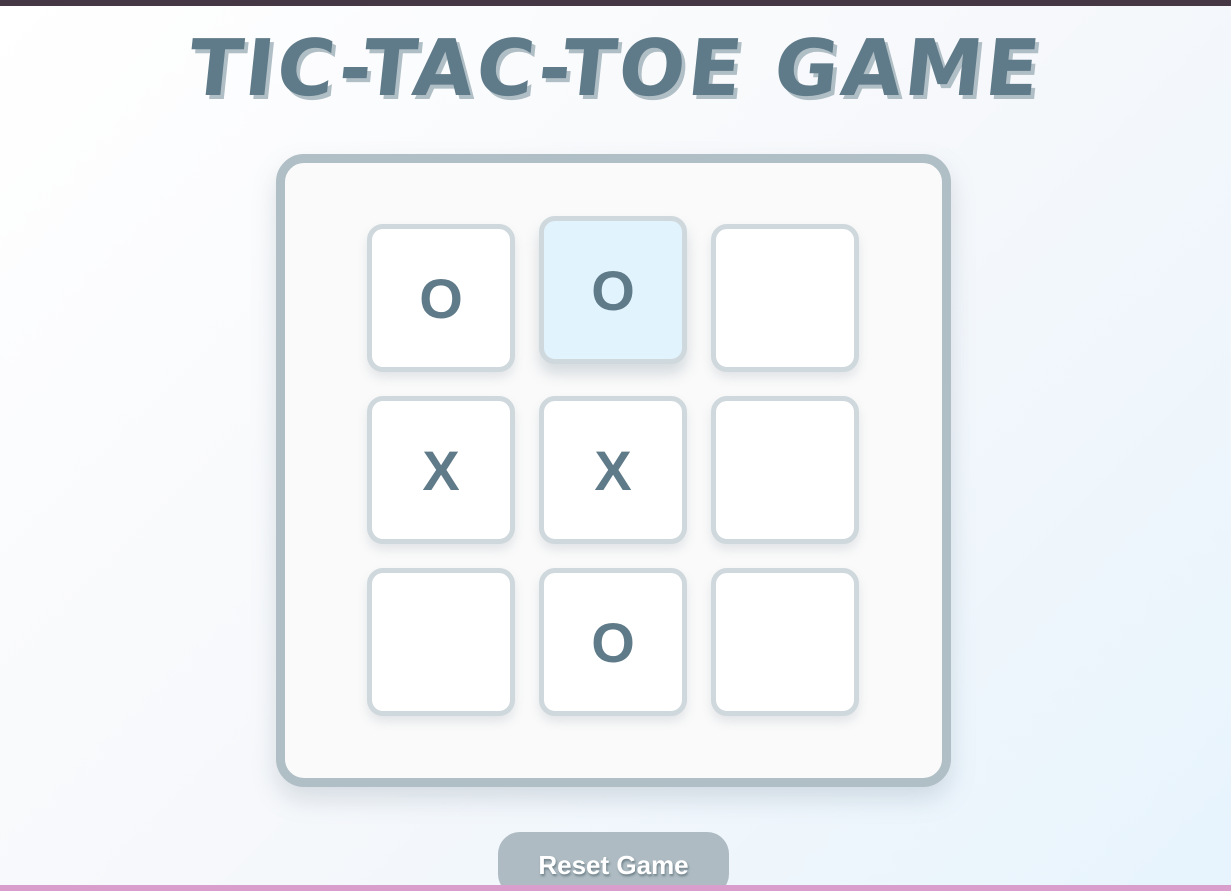  I want to click on bottom-bar, so click(615, 888).